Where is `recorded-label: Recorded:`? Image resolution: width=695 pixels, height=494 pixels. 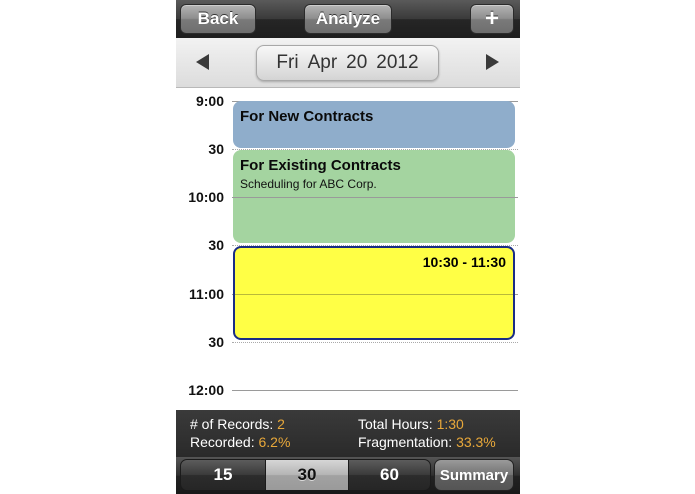
recorded-label: Recorded: is located at coordinates (222, 442).